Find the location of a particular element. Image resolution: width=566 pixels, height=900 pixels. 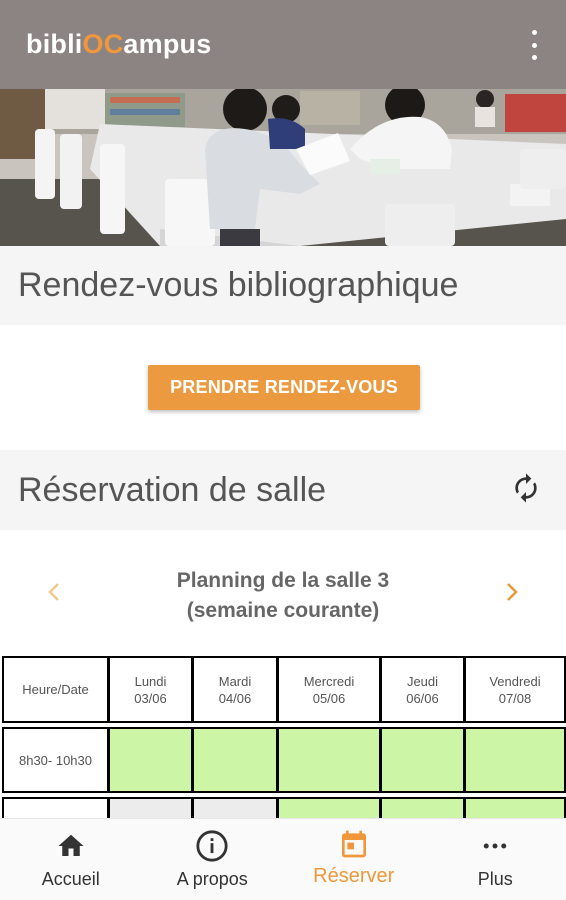

nav-item-plus: Plus is located at coordinates (495, 859).